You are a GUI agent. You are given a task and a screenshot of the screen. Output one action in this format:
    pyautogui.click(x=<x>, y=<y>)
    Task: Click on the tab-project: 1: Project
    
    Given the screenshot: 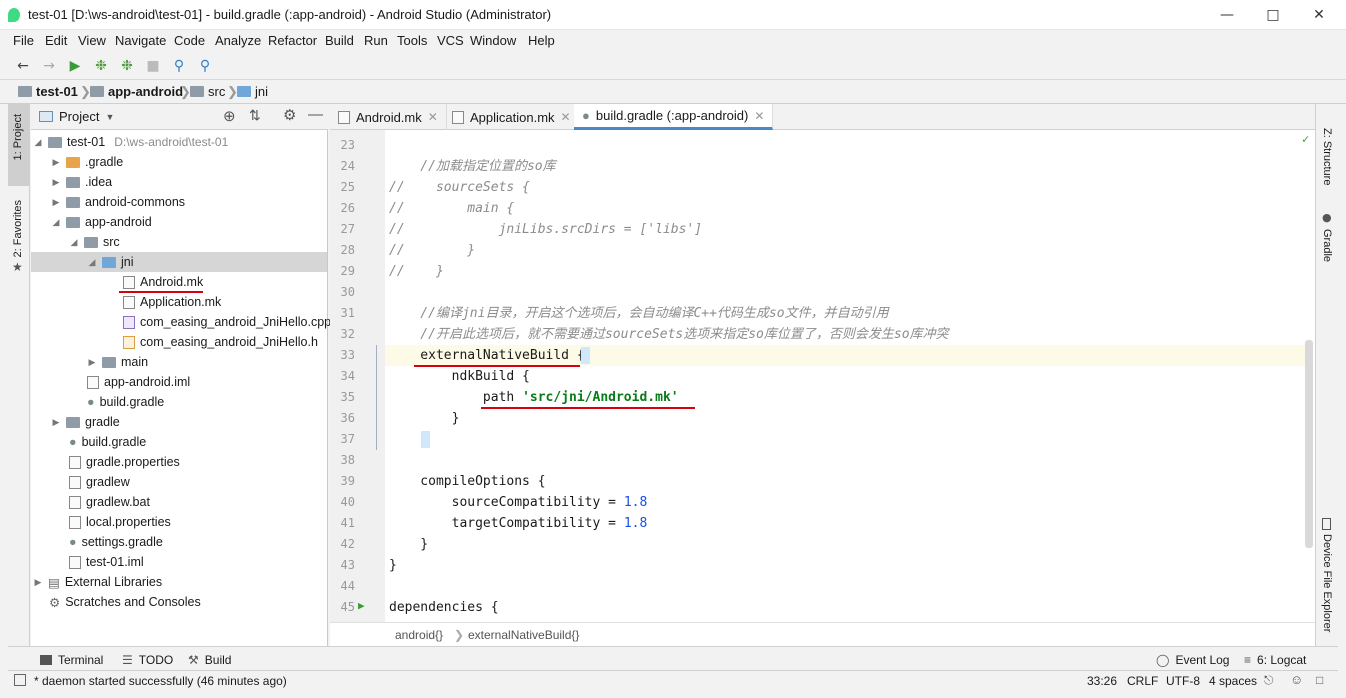 What is the action you would take?
    pyautogui.click(x=18, y=145)
    